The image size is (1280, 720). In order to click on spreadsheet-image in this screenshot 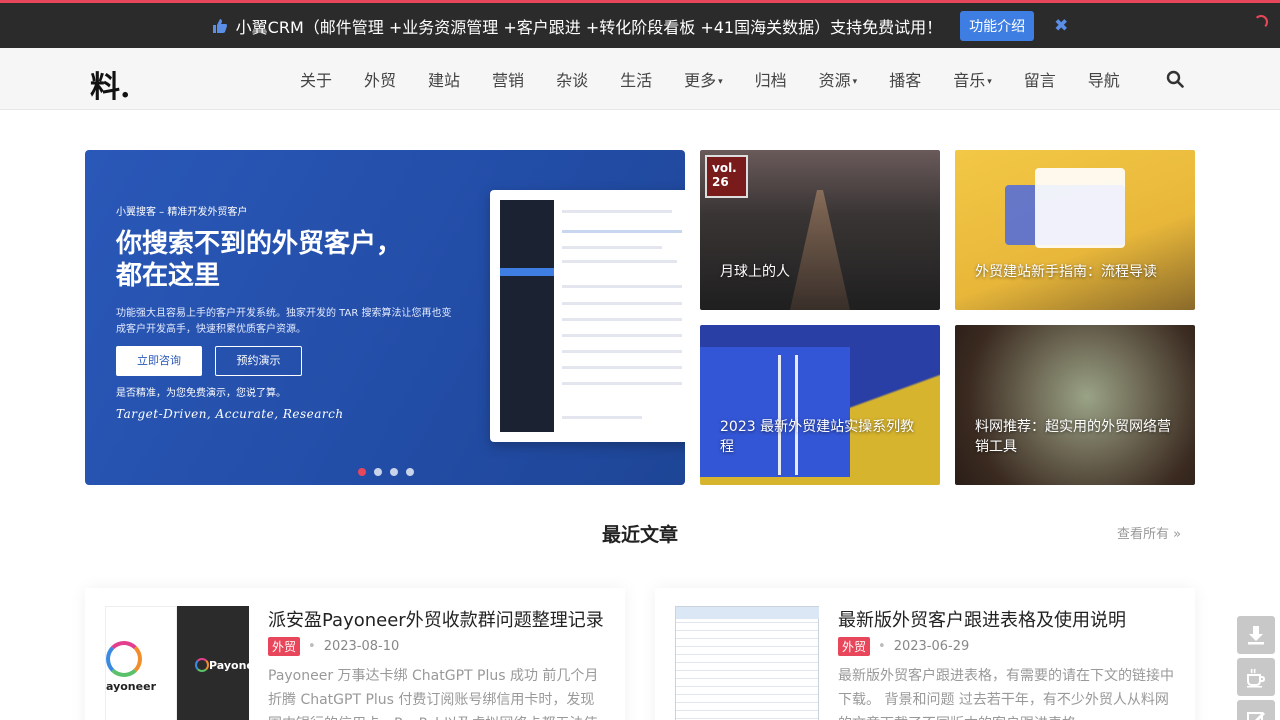, I will do `click(747, 663)`.